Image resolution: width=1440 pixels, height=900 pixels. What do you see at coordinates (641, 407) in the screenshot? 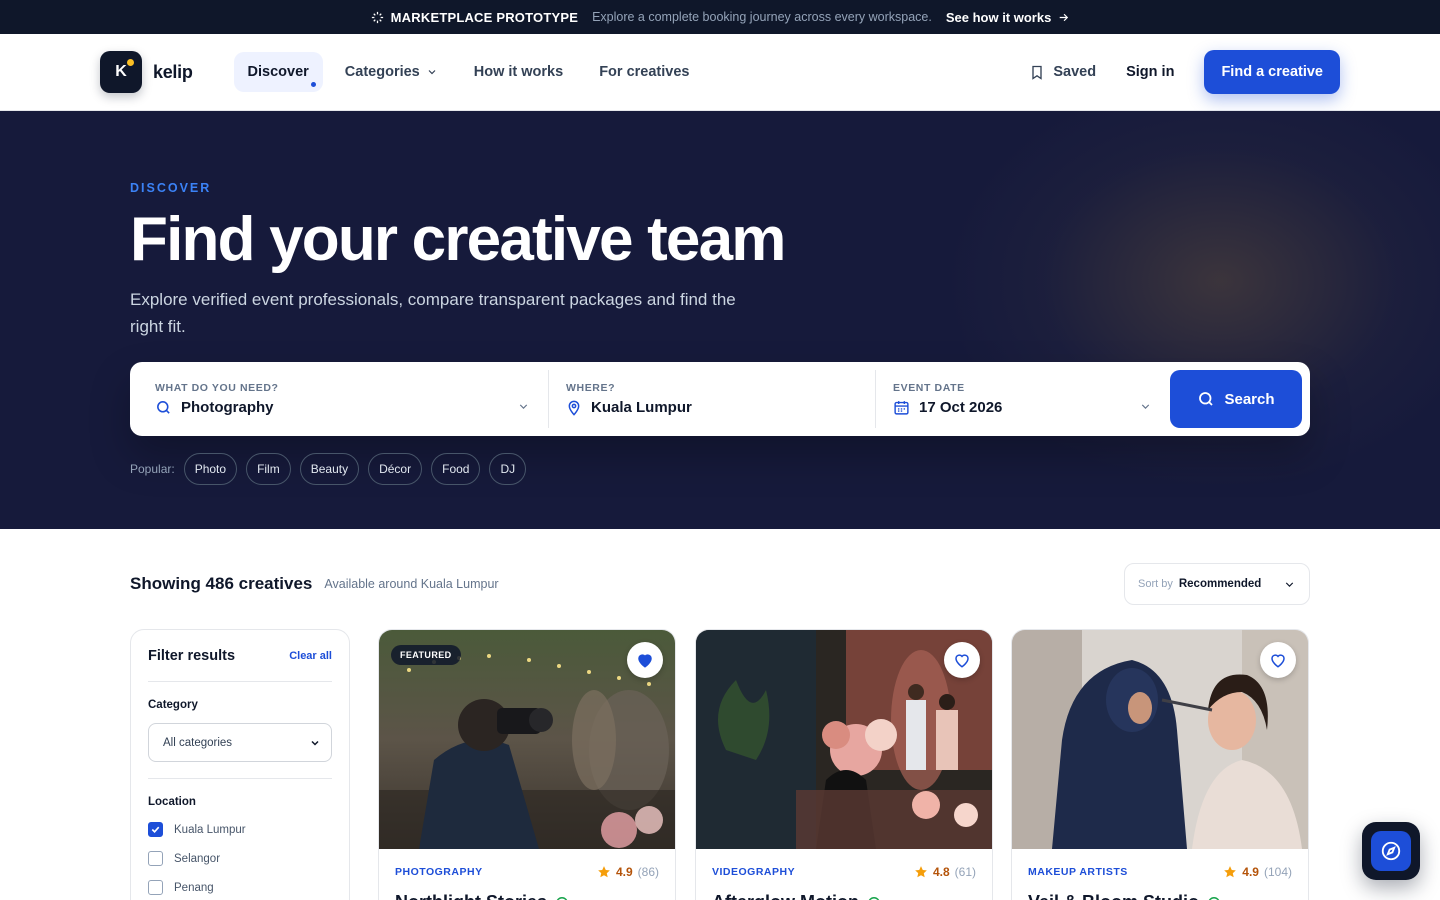
I see `location-field-value: Kuala Lumpur` at bounding box center [641, 407].